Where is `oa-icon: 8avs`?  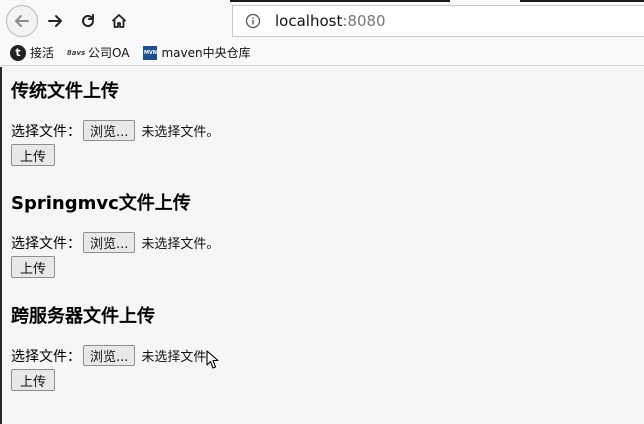
oa-icon: 8avs is located at coordinates (76, 52).